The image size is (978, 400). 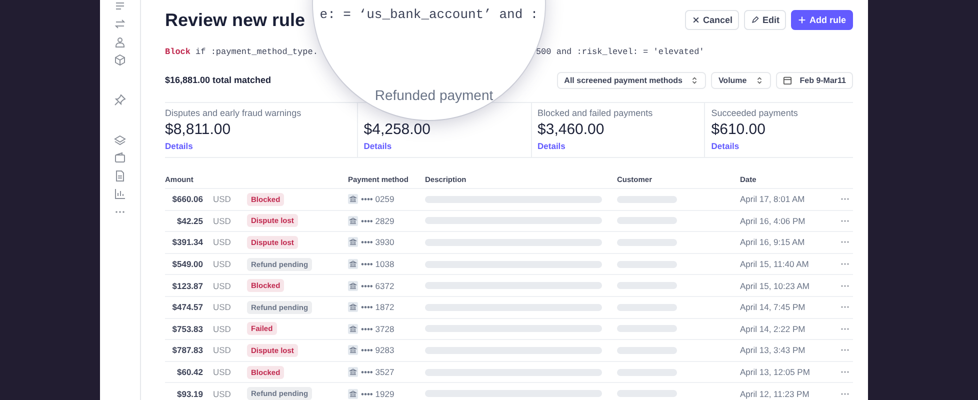 What do you see at coordinates (755, 113) in the screenshot?
I see `card-label: Succeeded payments` at bounding box center [755, 113].